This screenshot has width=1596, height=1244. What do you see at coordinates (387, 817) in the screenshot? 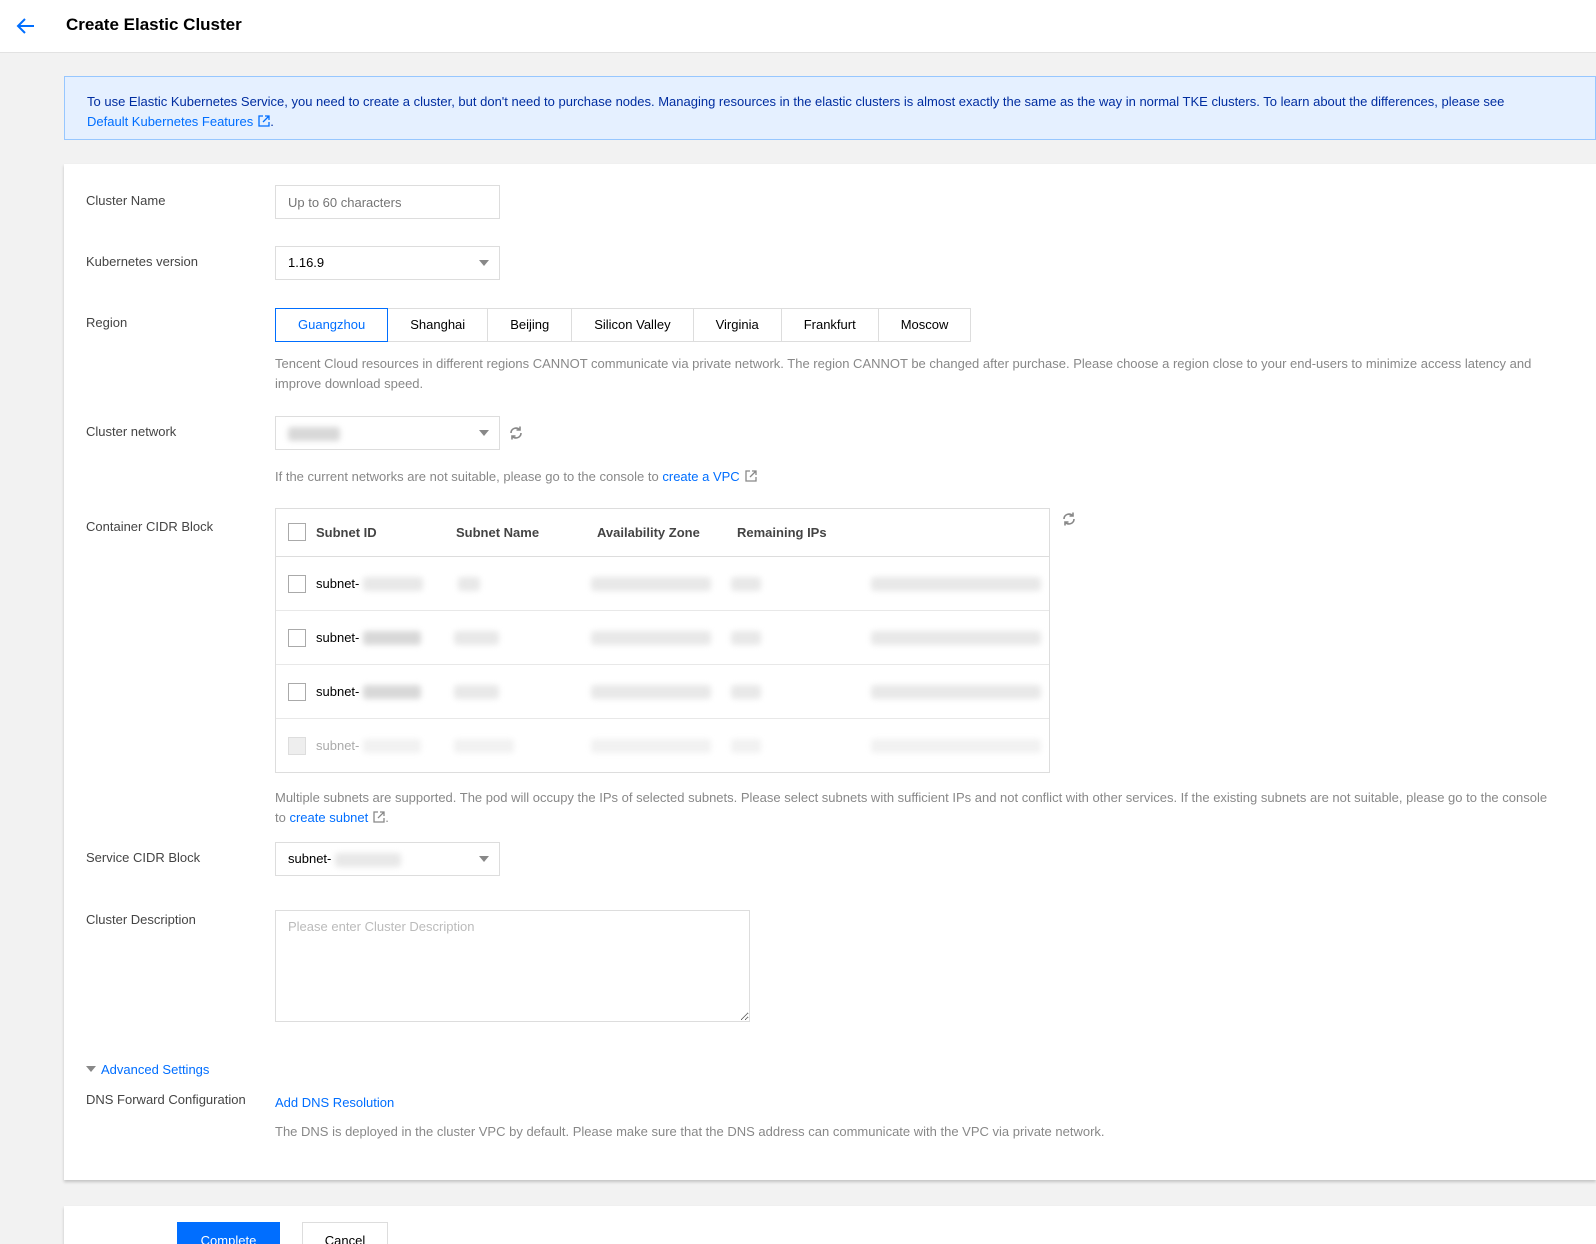
I see `container-cidr-help-suffix: .` at bounding box center [387, 817].